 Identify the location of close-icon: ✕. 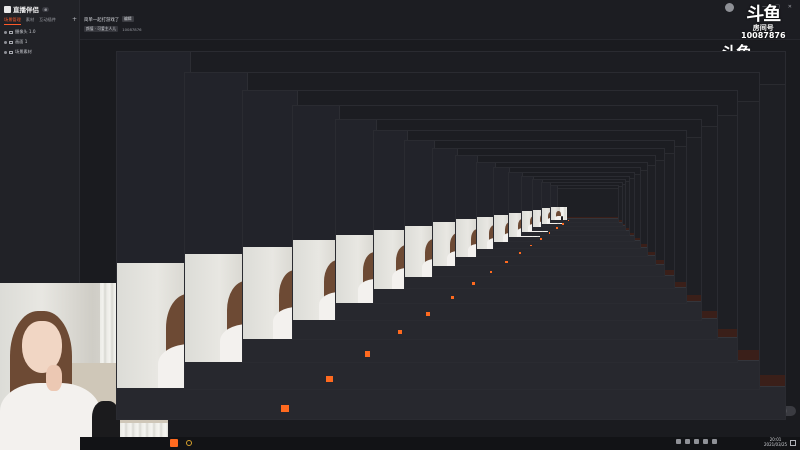
(790, 7).